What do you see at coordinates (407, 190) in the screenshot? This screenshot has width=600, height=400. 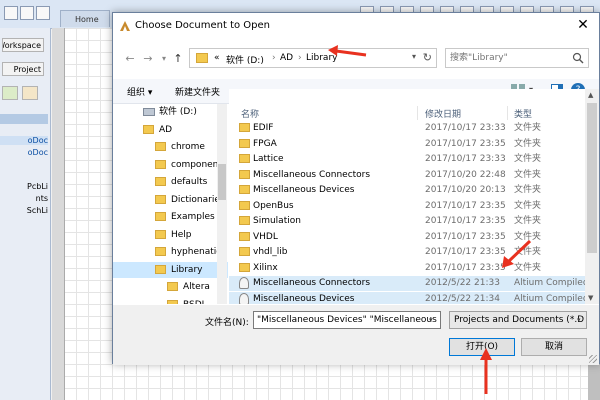 I see `file-row: Miscellaneous Devices 2017/10/20 20:13 文件夹` at bounding box center [407, 190].